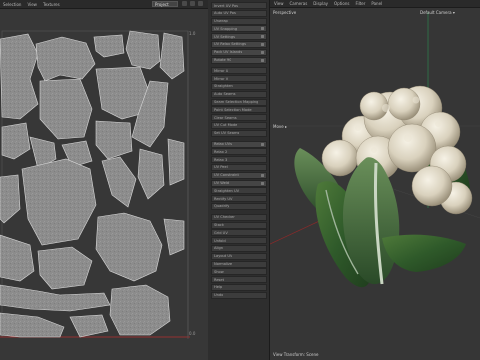 The height and width of the screenshot is (360, 480). What do you see at coordinates (239, 160) in the screenshot?
I see `tool-button: Relax 3` at bounding box center [239, 160].